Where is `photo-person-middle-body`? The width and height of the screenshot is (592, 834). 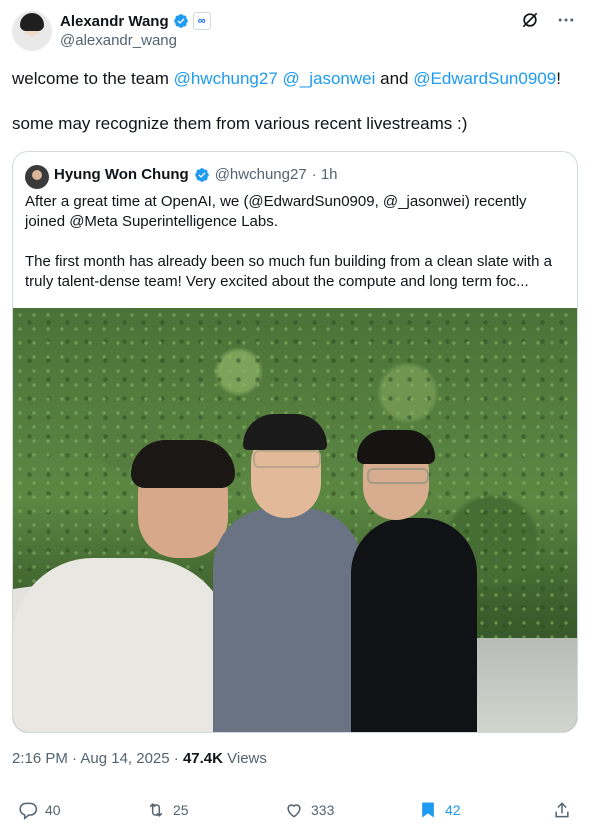 photo-person-middle-body is located at coordinates (288, 620).